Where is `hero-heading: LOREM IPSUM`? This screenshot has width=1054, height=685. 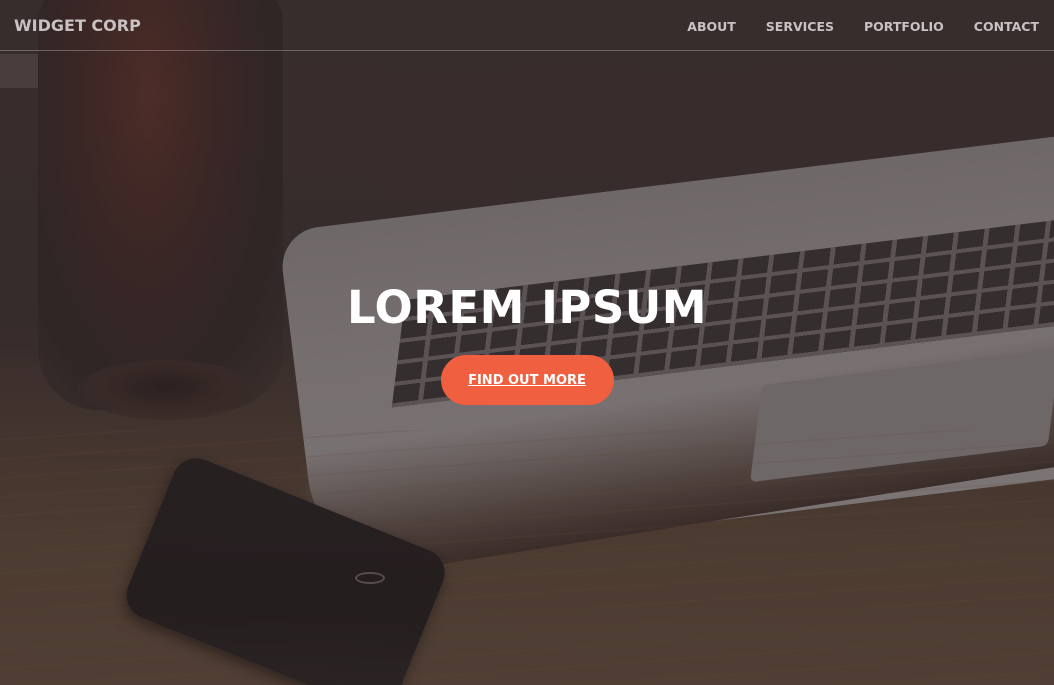 hero-heading: LOREM IPSUM is located at coordinates (527, 307).